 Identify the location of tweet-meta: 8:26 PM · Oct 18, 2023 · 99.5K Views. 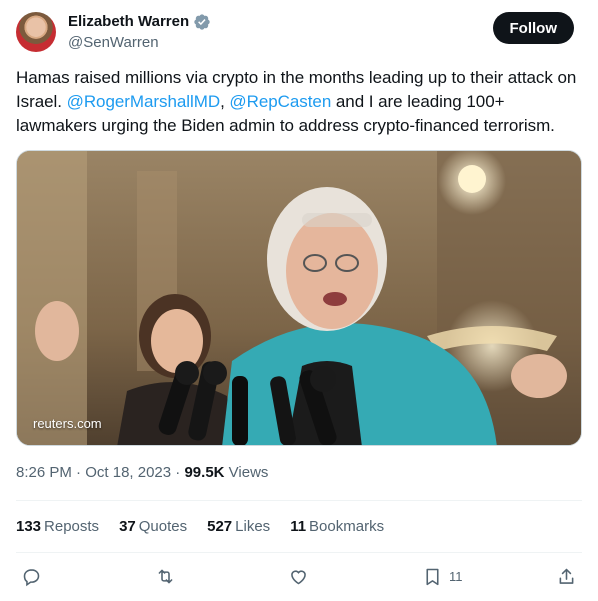
(142, 472).